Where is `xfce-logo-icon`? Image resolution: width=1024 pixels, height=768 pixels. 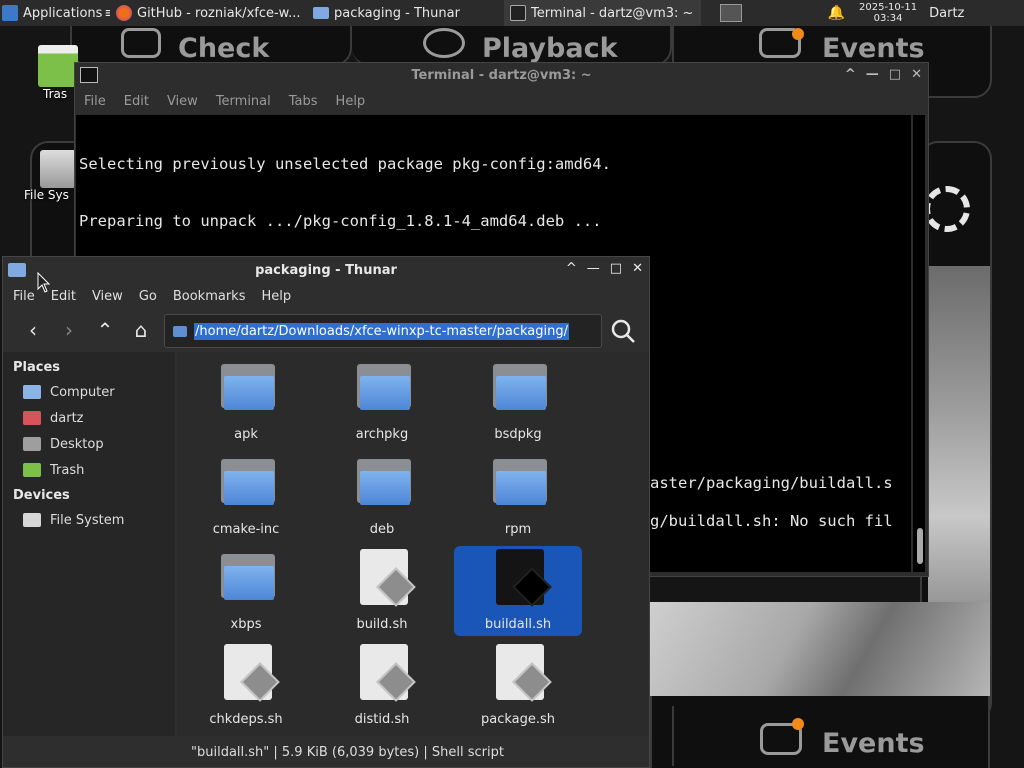 xfce-logo-icon is located at coordinates (10, 13).